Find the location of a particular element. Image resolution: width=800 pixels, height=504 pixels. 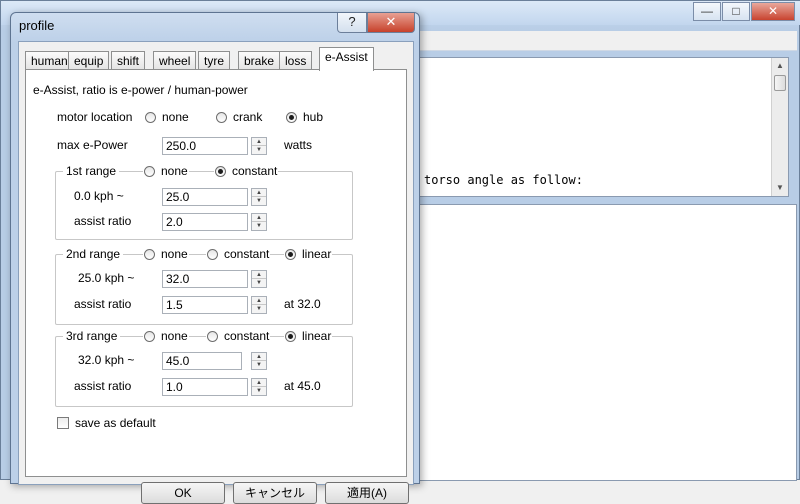

motor-location-hub-radio: hub is located at coordinates (305, 117).